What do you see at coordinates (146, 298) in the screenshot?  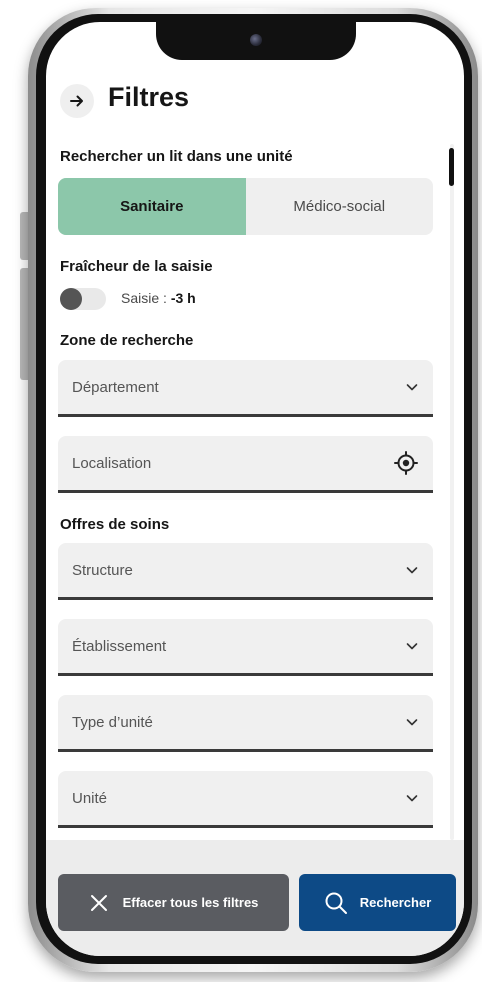 I see `toggle-prefix: Saisie :` at bounding box center [146, 298].